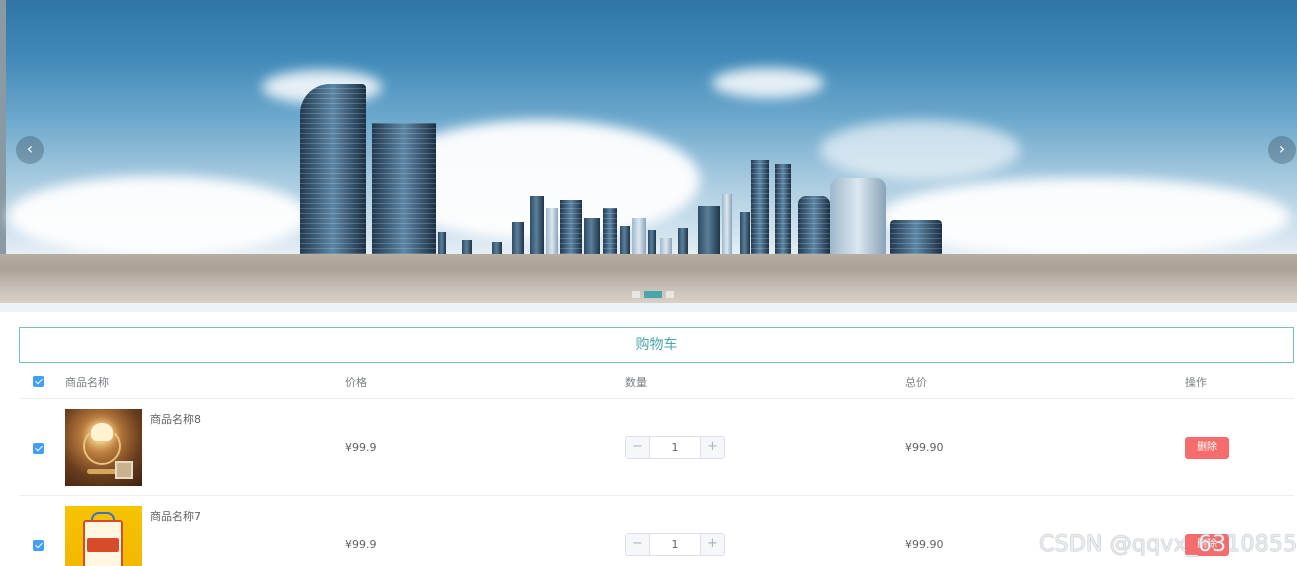 This screenshot has width=1297, height=566. I want to click on carousel-indicators, so click(653, 294).